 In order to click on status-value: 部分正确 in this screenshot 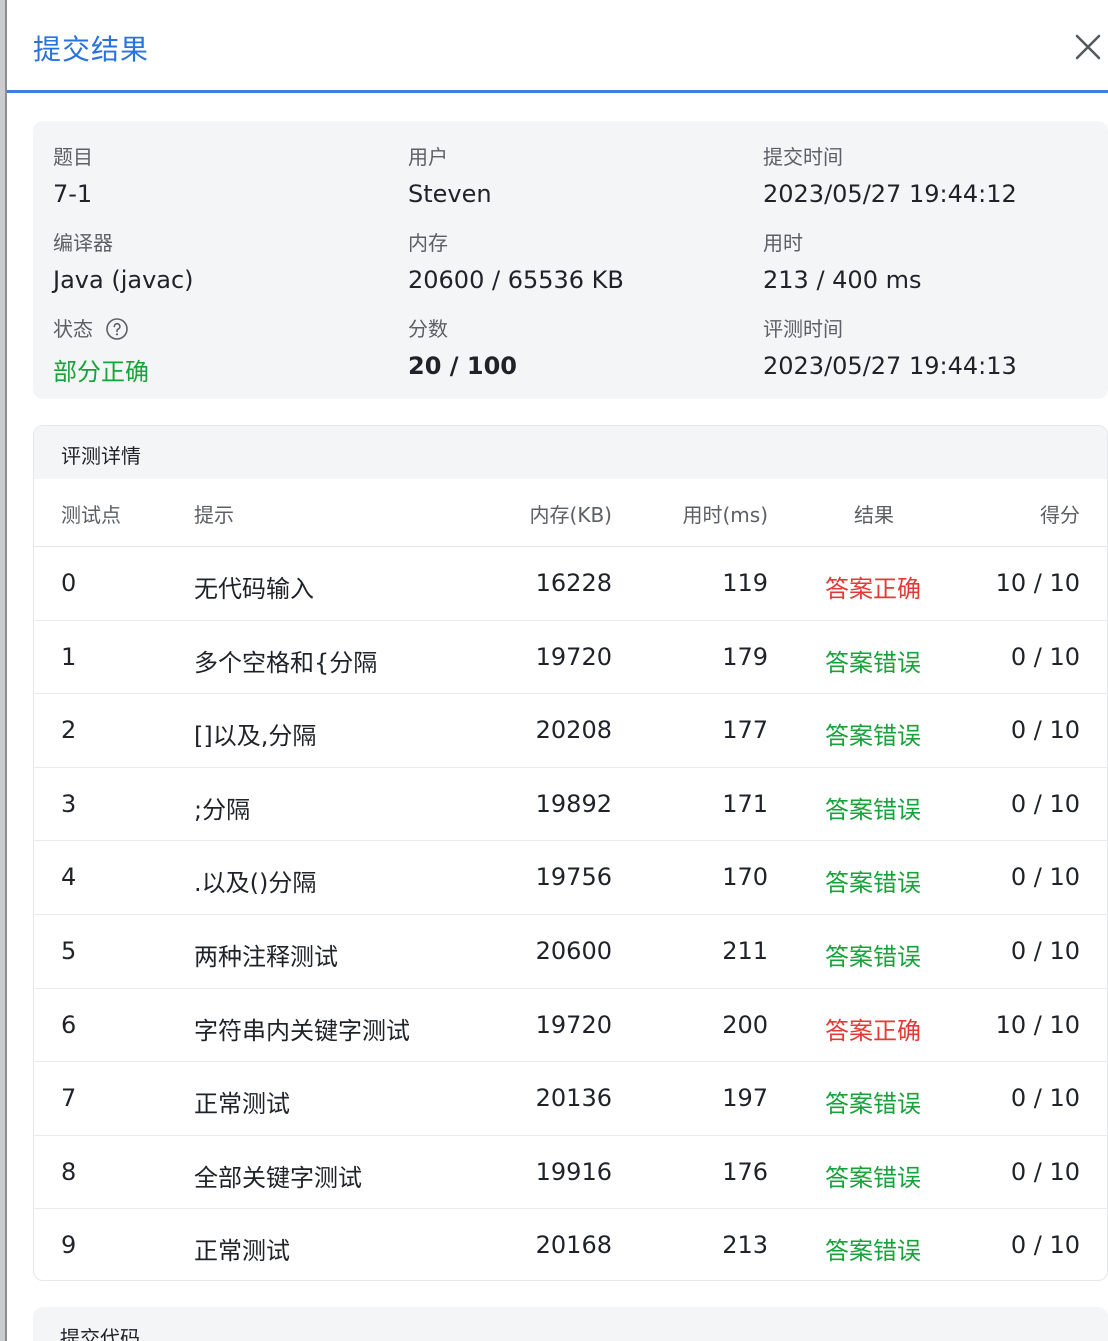, I will do `click(101, 372)`.